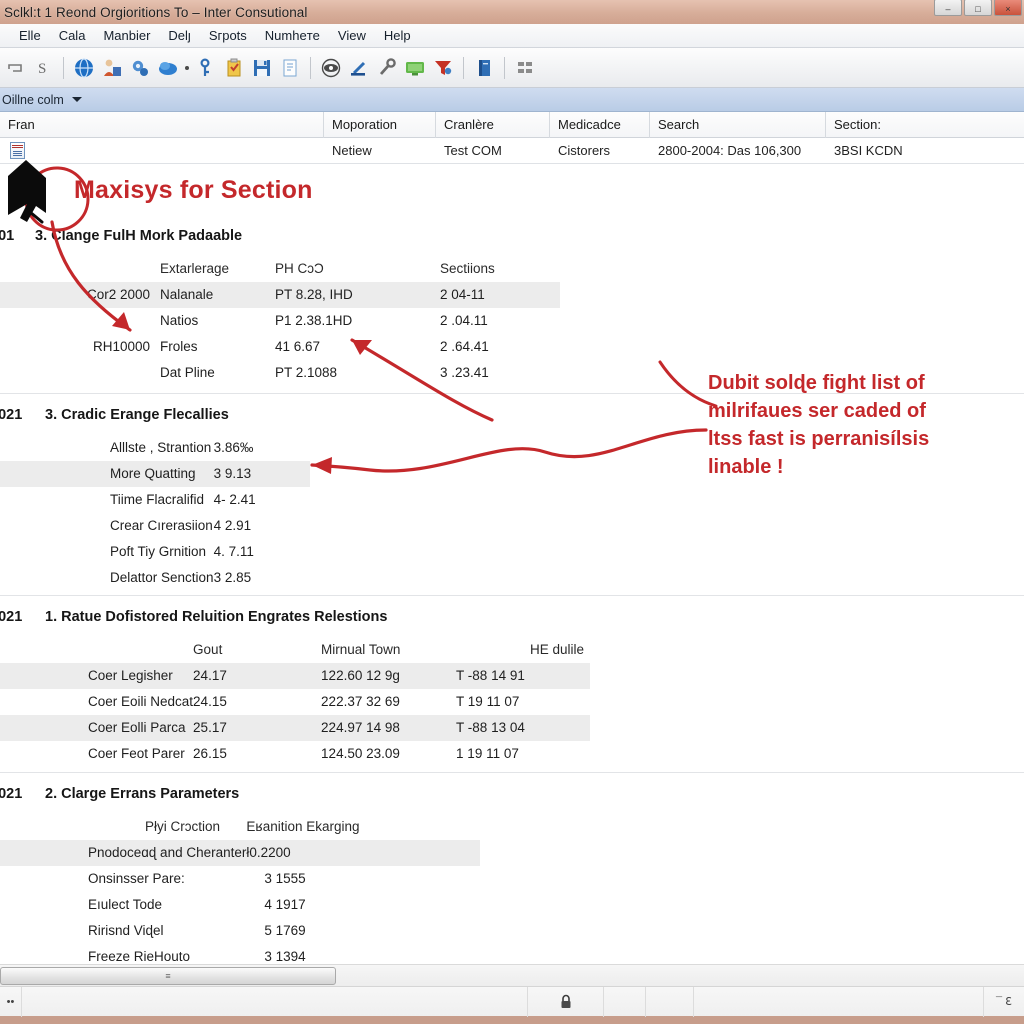 This screenshot has height=1024, width=1024. Describe the element at coordinates (17, 150) in the screenshot. I see `document-row-icon` at that location.